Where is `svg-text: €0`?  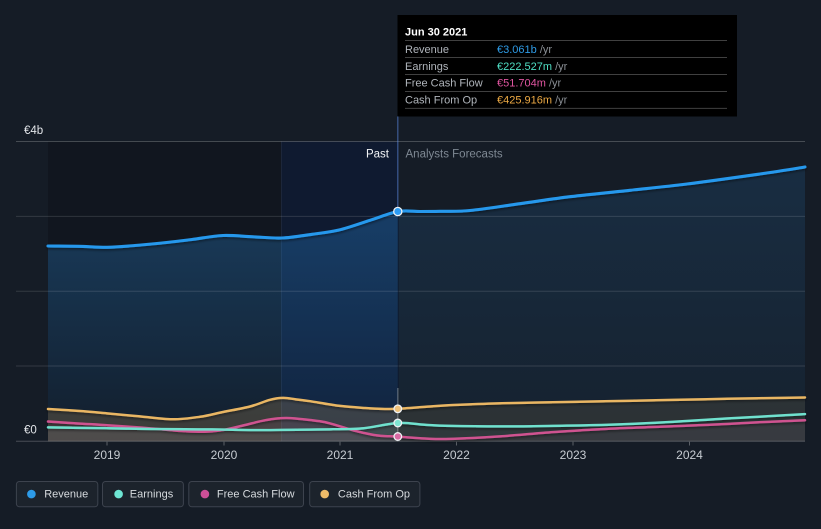
svg-text: €0 is located at coordinates (30, 431).